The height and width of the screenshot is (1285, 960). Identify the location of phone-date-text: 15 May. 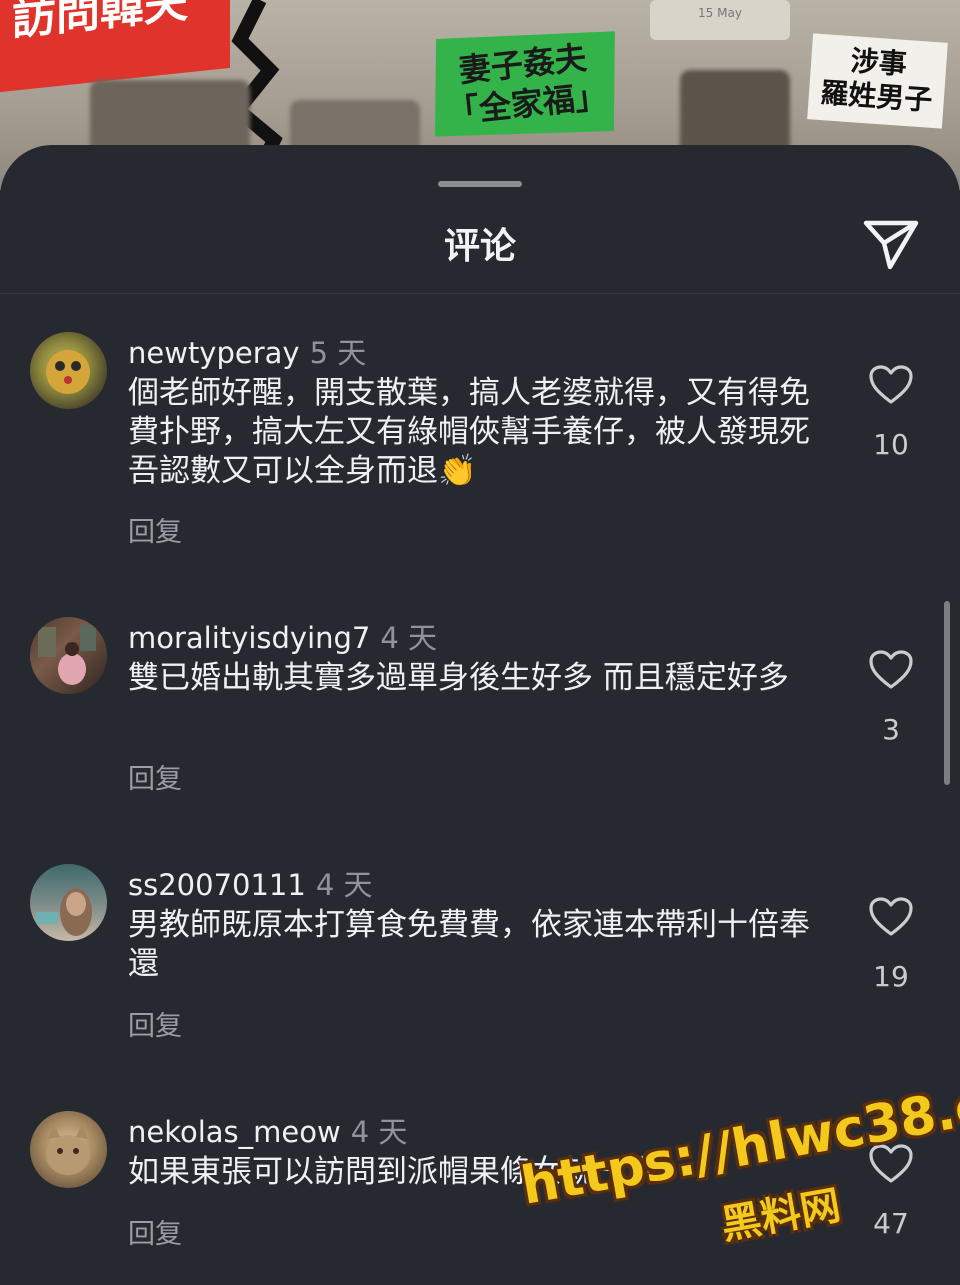
(720, 13).